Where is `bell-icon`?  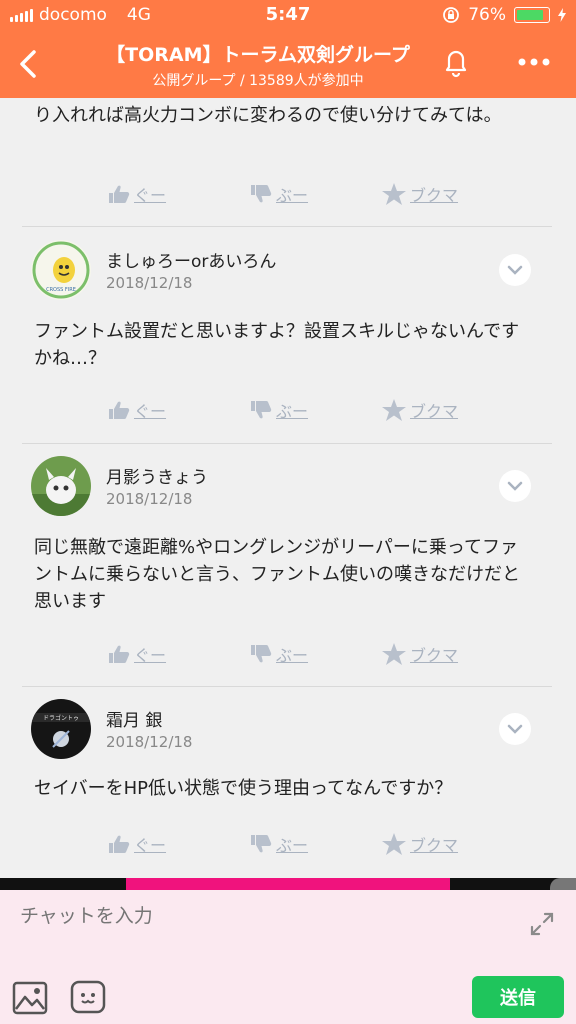 bell-icon is located at coordinates (456, 62).